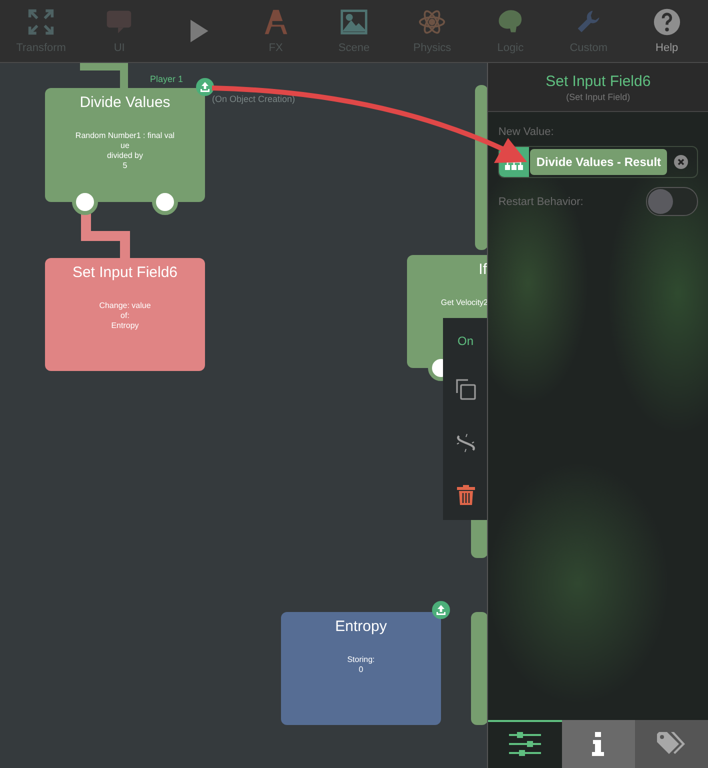 This screenshot has width=708, height=768. What do you see at coordinates (524, 744) in the screenshot?
I see `sliders-icon` at bounding box center [524, 744].